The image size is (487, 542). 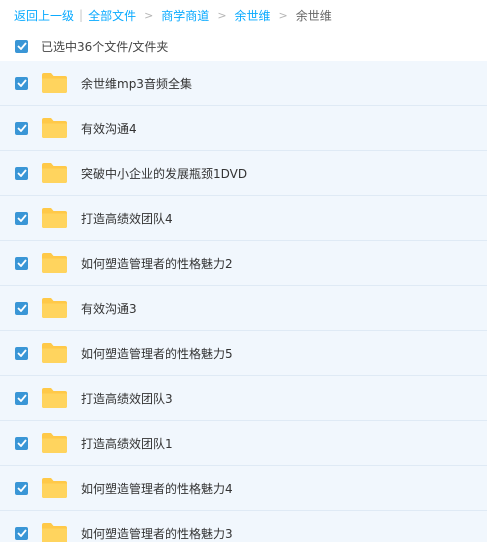 I want to click on file-name: 打造高绩效团队1, so click(x=127, y=443).